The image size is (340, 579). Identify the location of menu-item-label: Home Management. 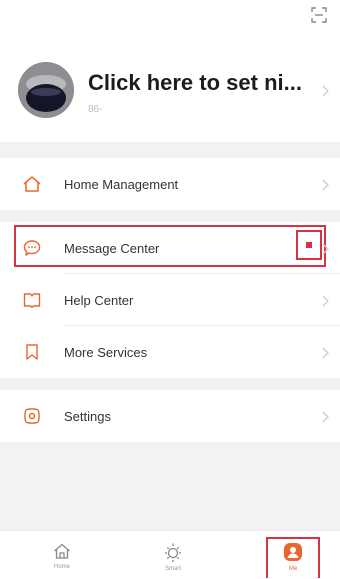
(121, 184).